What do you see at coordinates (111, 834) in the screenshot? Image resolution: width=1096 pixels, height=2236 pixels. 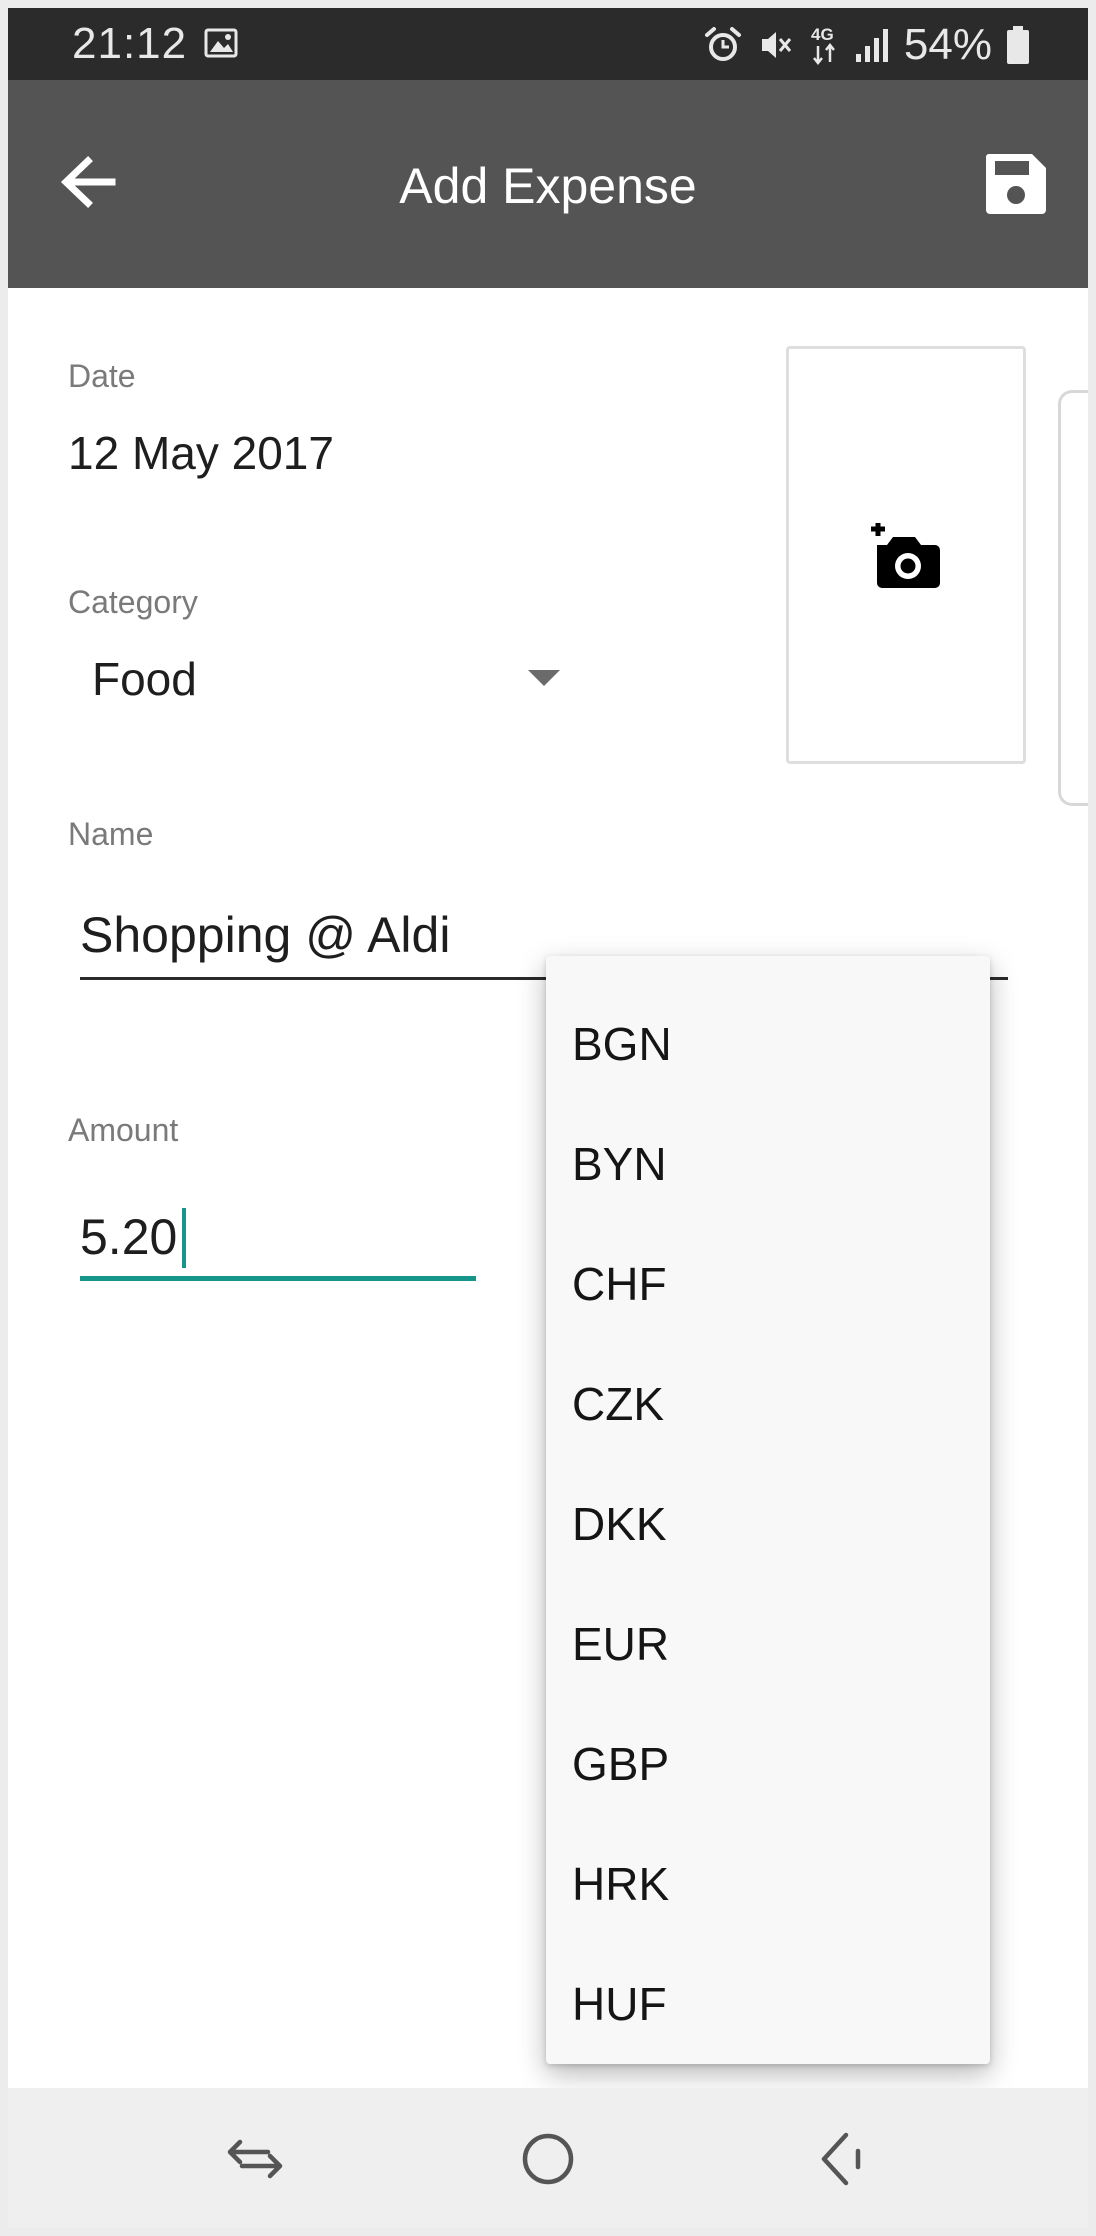 I see `name-label: Name` at bounding box center [111, 834].